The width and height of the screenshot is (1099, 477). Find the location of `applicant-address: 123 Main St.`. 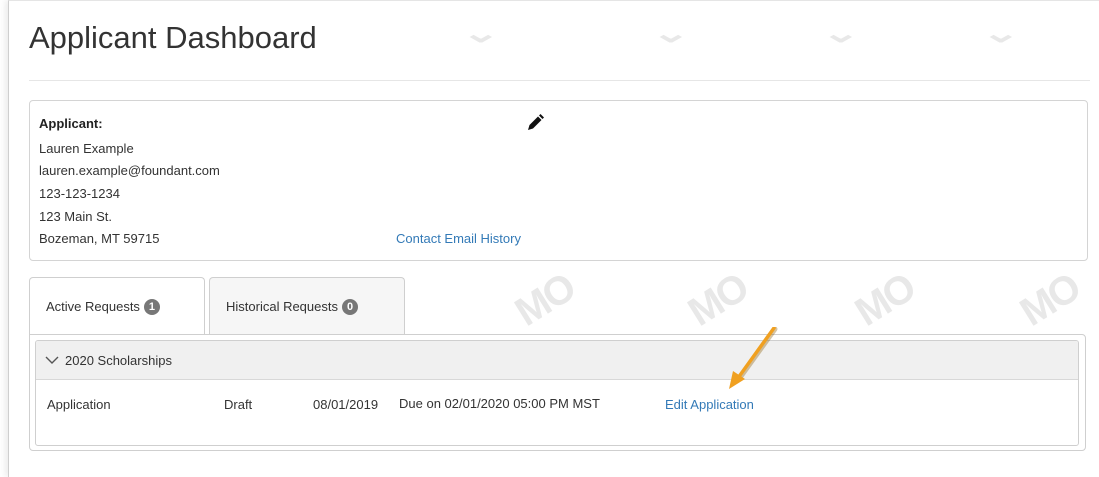

applicant-address: 123 Main St. is located at coordinates (75, 216).